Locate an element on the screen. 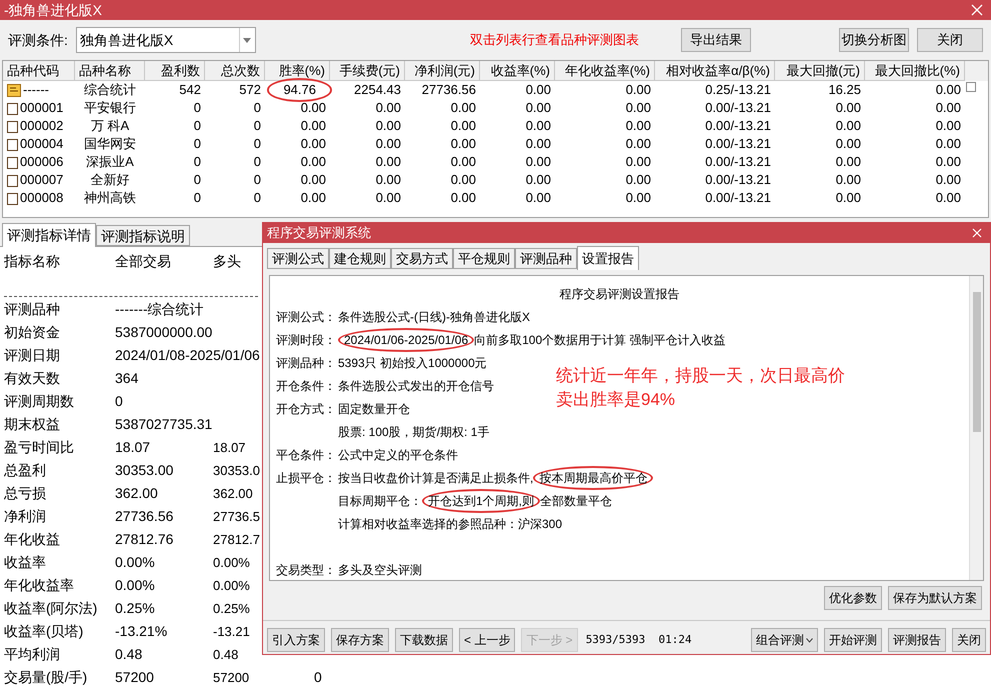  column-header: 最大回撤比(%) is located at coordinates (915, 71).